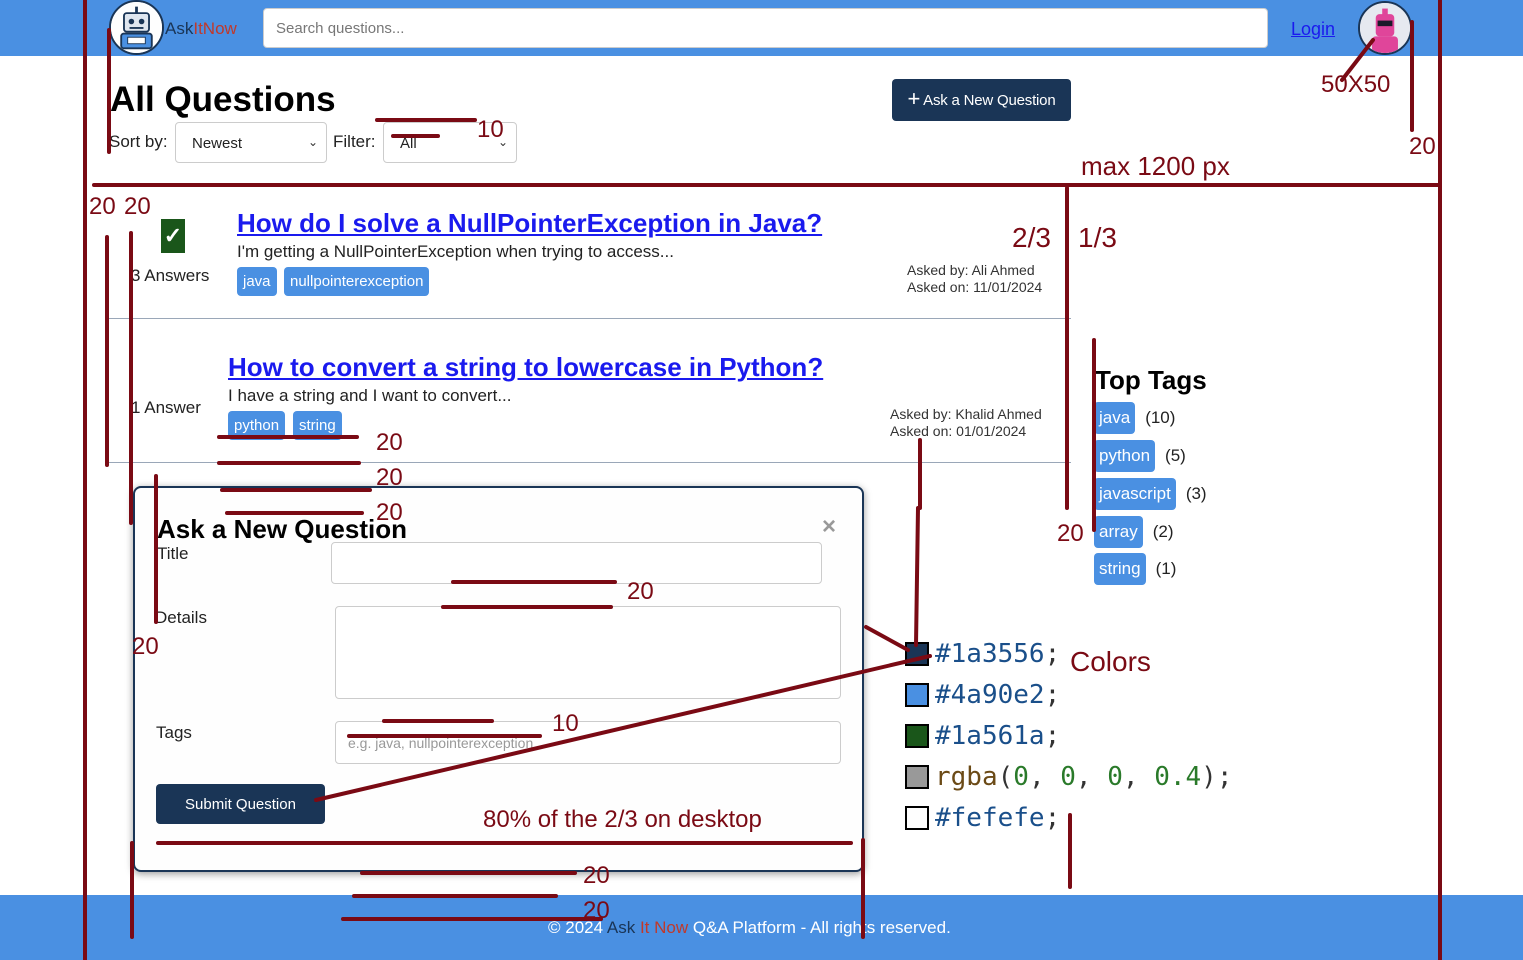 Image resolution: width=1523 pixels, height=960 pixels. What do you see at coordinates (989, 100) in the screenshot?
I see `ask-question-label: Ask a New Question` at bounding box center [989, 100].